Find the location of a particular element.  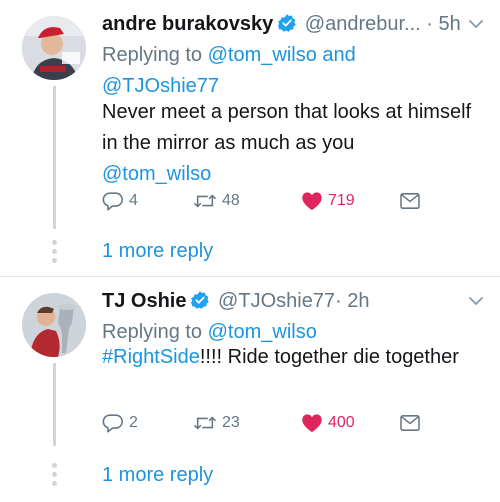

reply-count: 4 is located at coordinates (133, 200).